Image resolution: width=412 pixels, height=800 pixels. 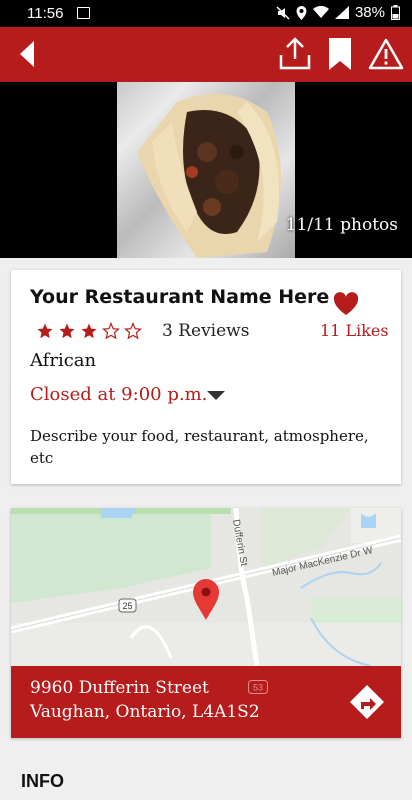 I want to click on hours-status: Closed at 9:00 p.m., so click(x=118, y=394).